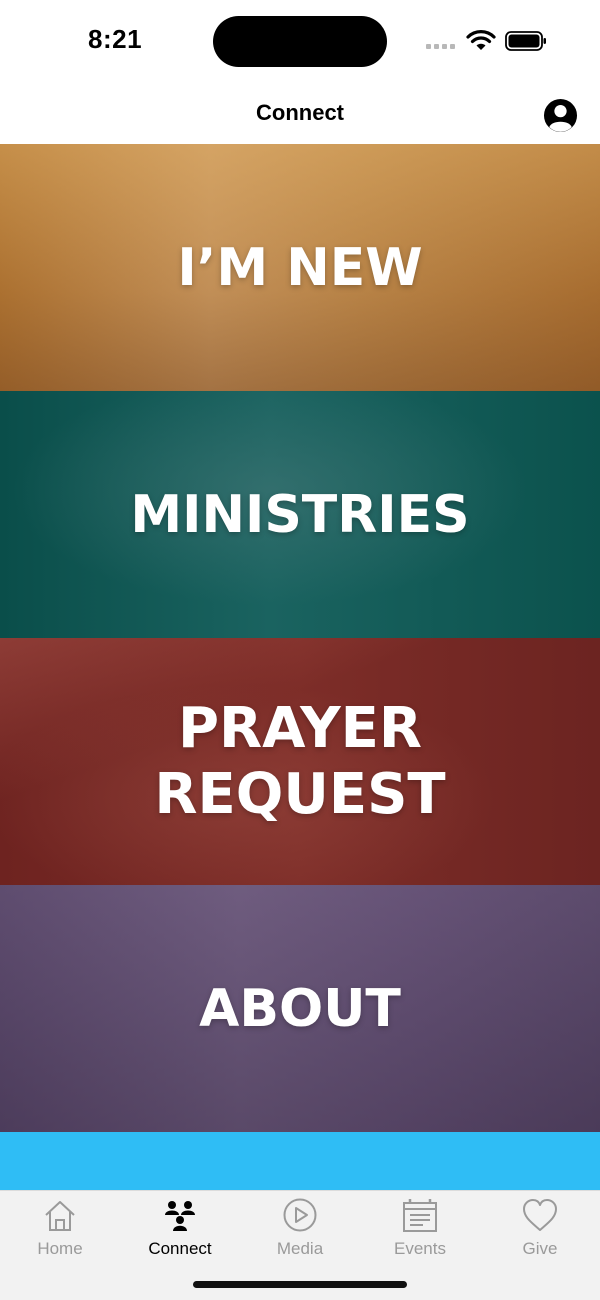 The image size is (600, 1300). What do you see at coordinates (300, 112) in the screenshot?
I see `page-title: Connect` at bounding box center [300, 112].